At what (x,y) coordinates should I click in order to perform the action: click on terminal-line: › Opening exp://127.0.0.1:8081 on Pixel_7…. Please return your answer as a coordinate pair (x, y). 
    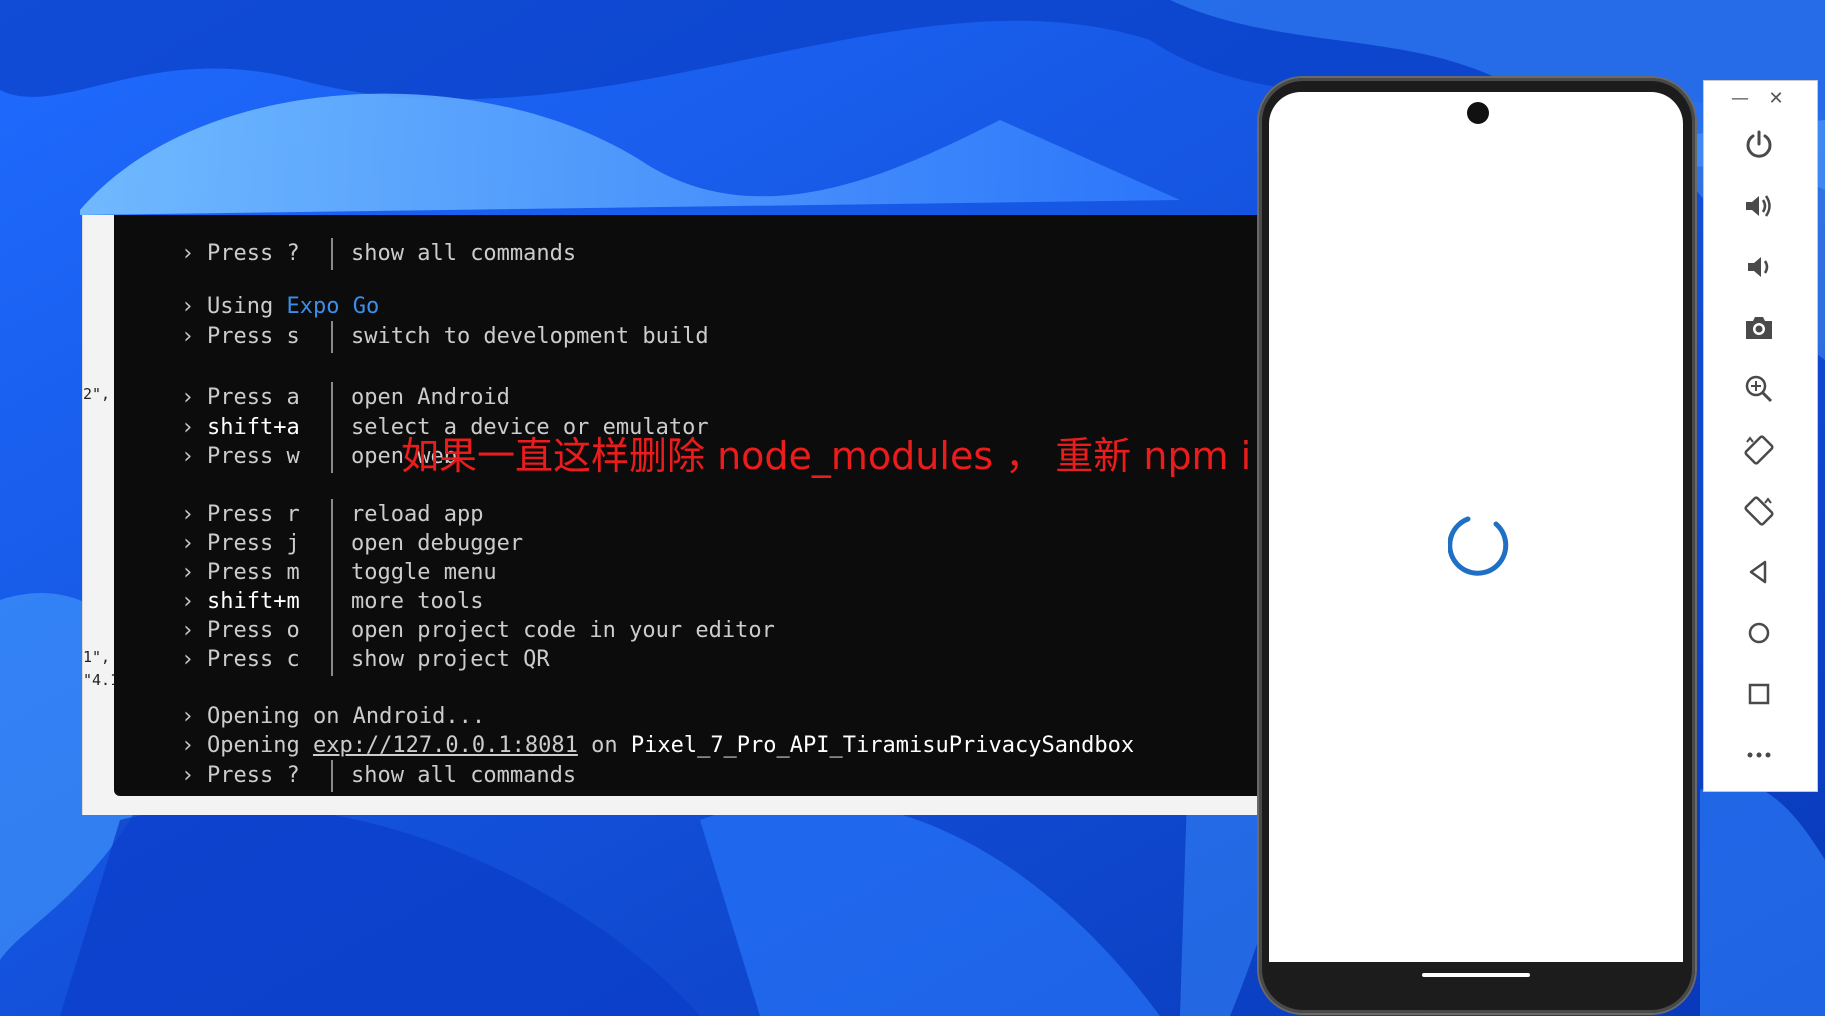
    Looking at the image, I should click on (657, 745).